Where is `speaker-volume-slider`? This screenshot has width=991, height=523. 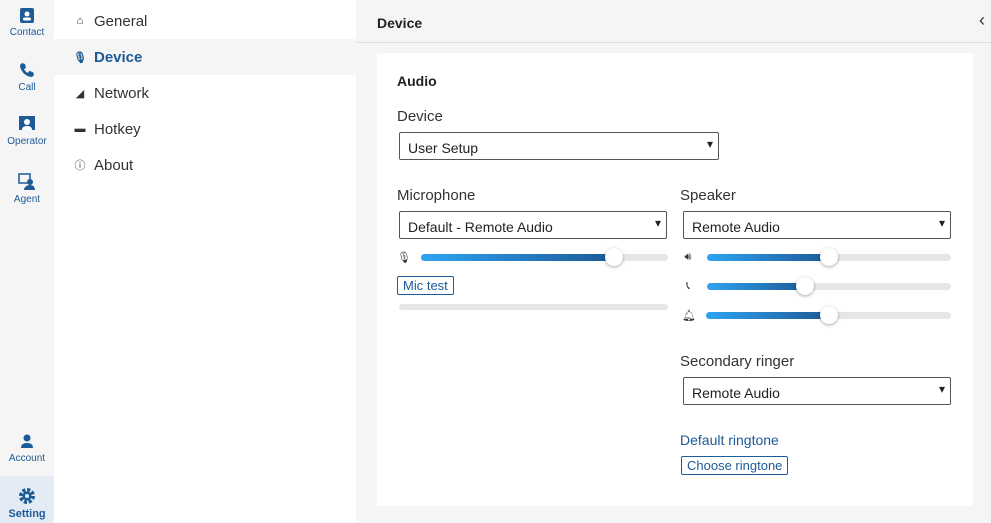 speaker-volume-slider is located at coordinates (829, 257).